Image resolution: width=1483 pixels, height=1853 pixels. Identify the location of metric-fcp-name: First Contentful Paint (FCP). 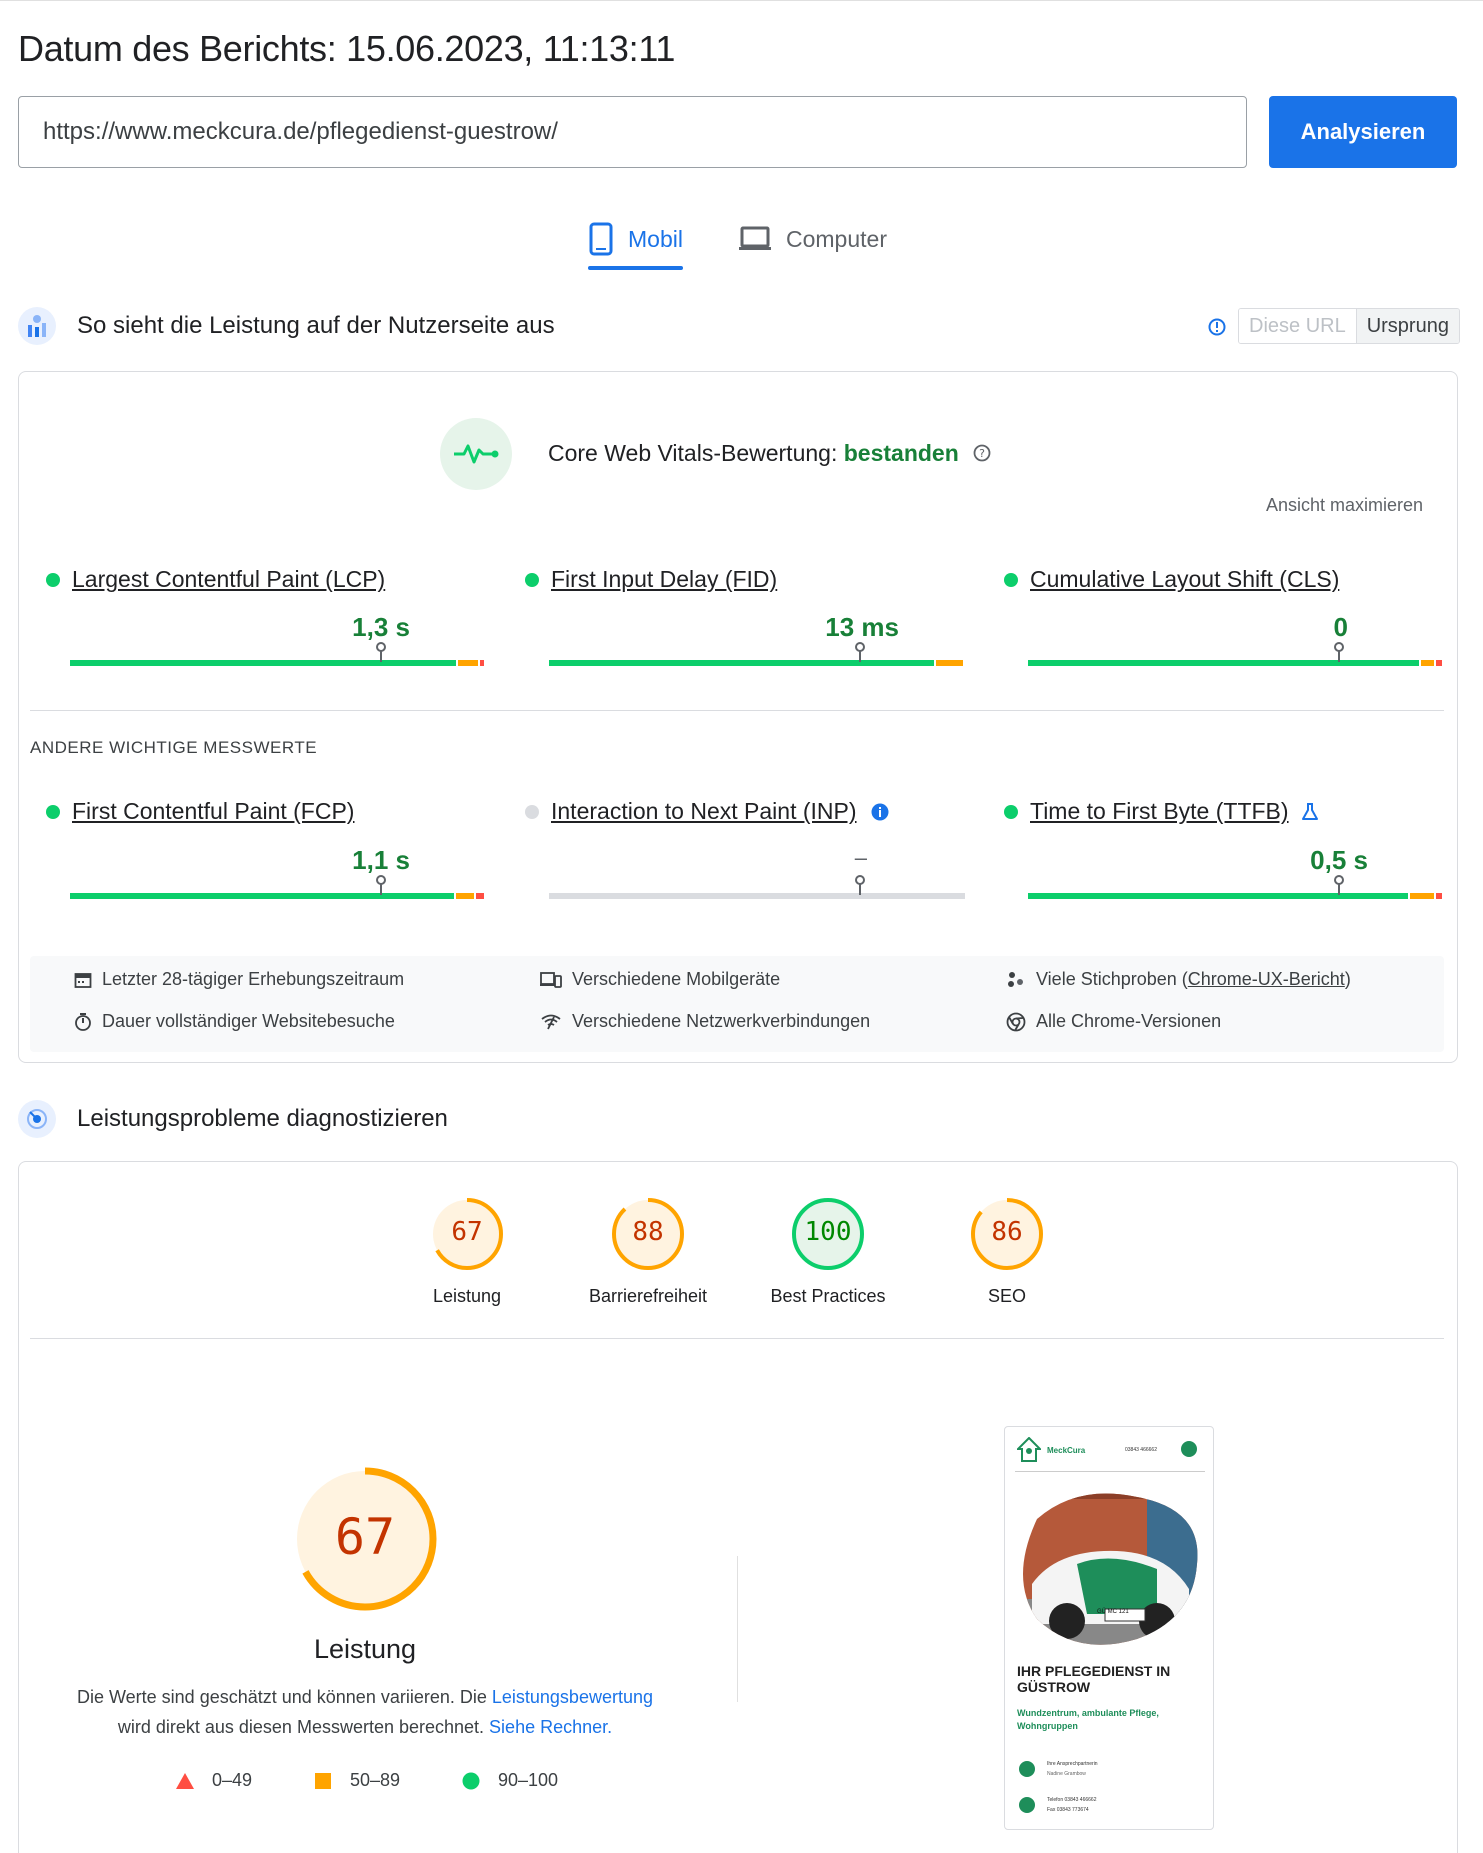
(266, 811).